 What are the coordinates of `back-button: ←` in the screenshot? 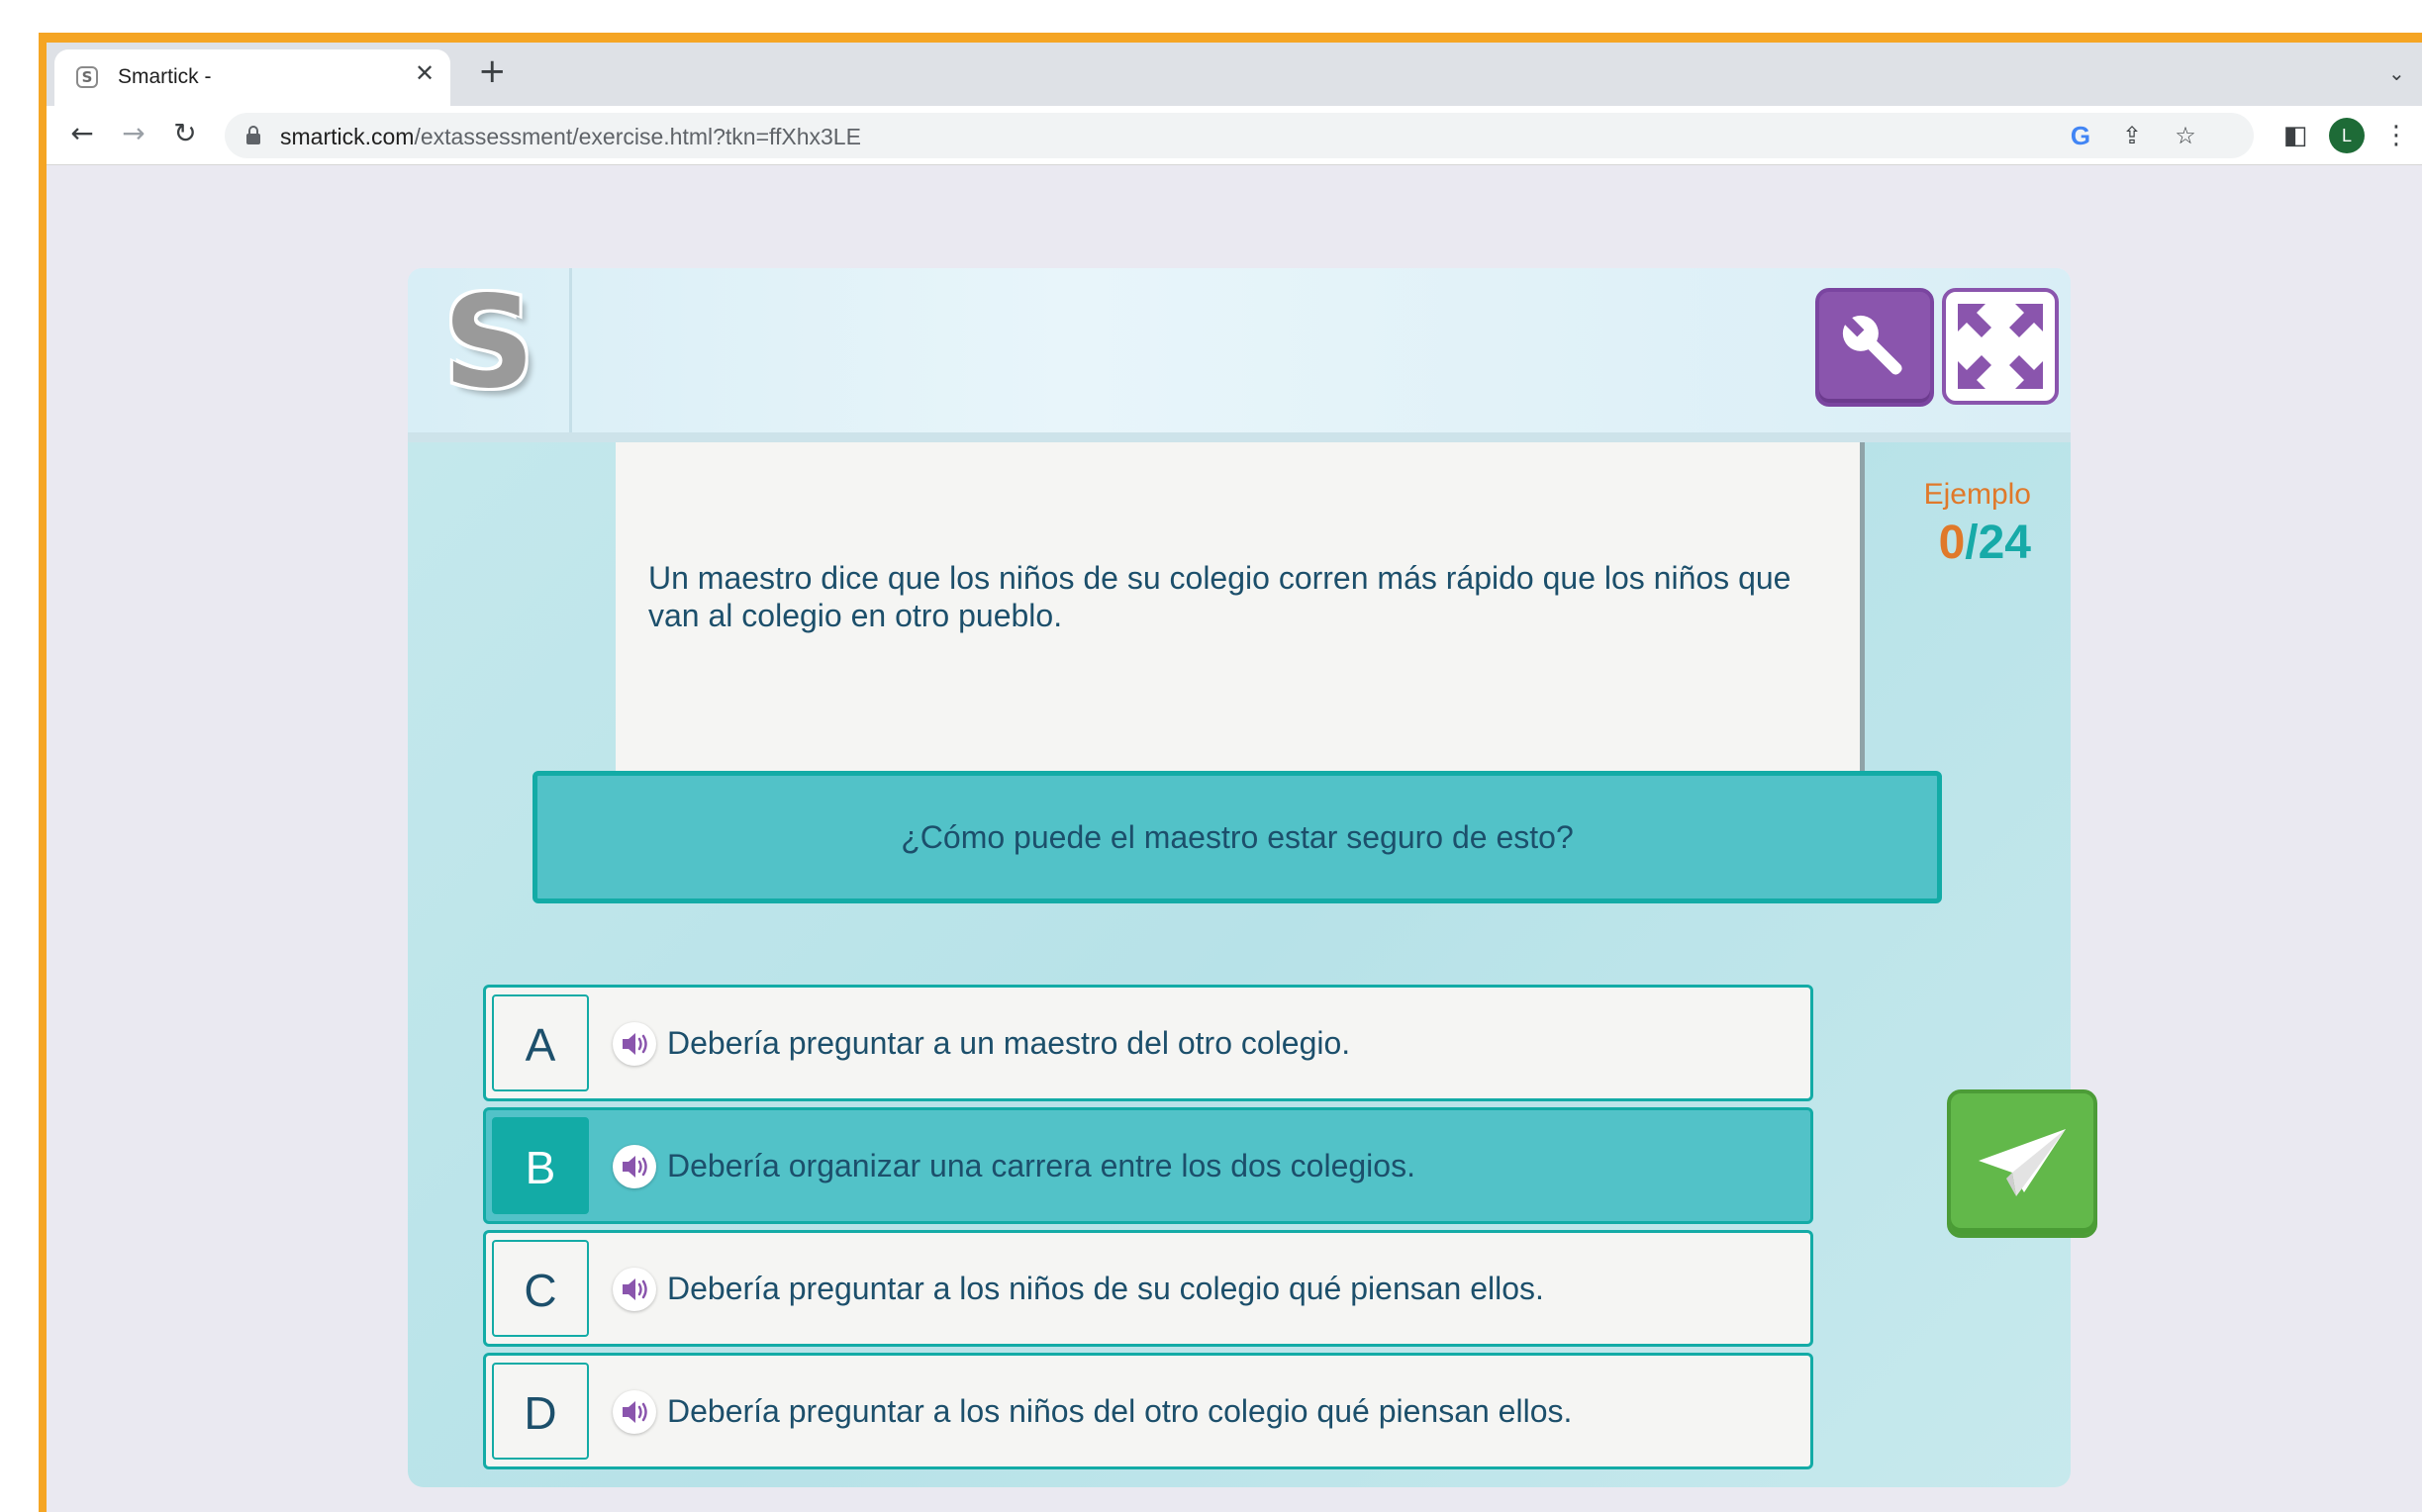 It's located at (82, 134).